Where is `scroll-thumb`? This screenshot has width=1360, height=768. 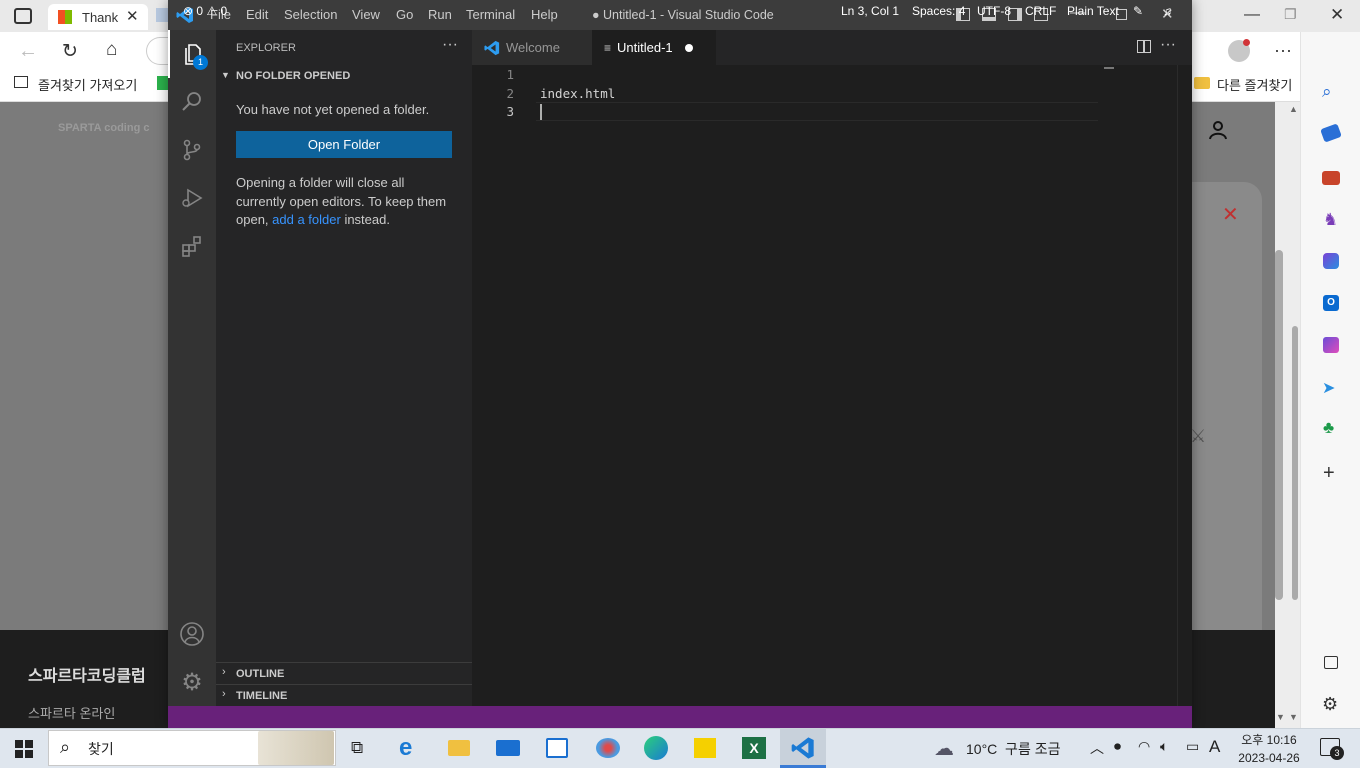 scroll-thumb is located at coordinates (1279, 425).